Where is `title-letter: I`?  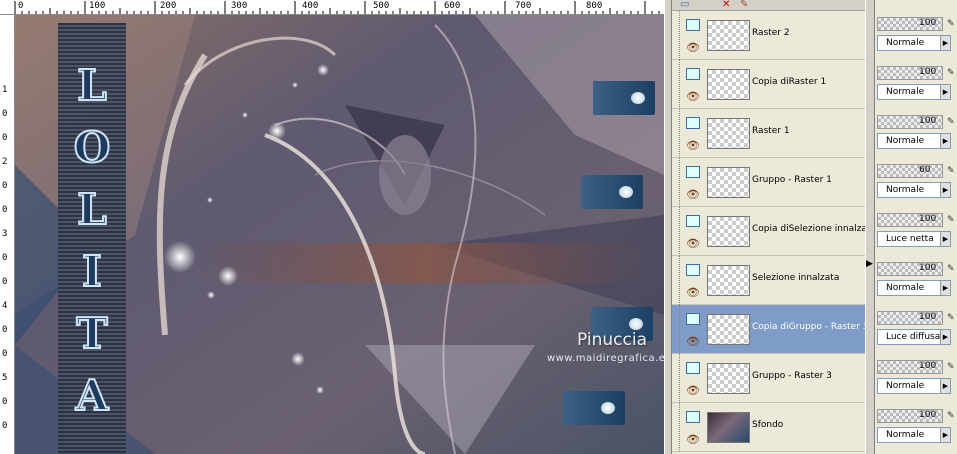
title-letter: I is located at coordinates (92, 271).